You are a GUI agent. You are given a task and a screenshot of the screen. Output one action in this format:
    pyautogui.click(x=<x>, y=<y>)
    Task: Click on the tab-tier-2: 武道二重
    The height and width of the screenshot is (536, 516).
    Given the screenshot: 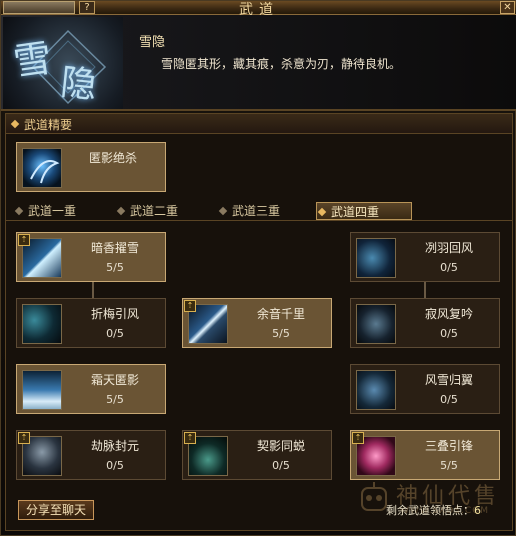 What is the action you would take?
    pyautogui.click(x=147, y=211)
    